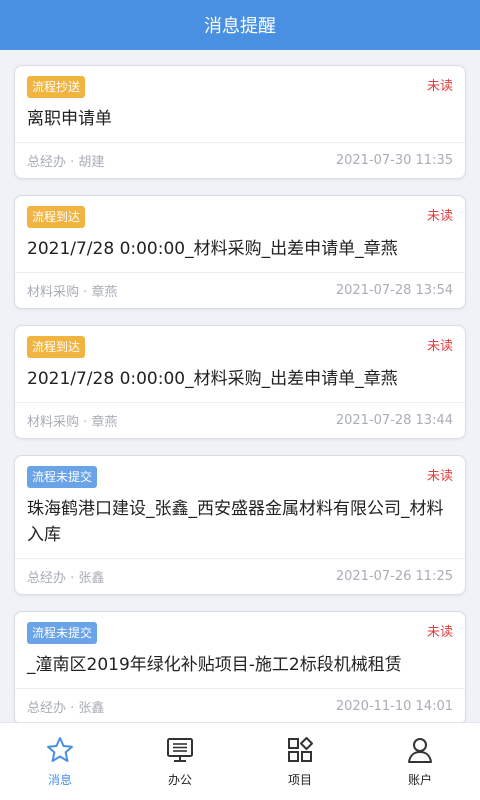 This screenshot has height=800, width=480. I want to click on monitor-icon, so click(180, 750).